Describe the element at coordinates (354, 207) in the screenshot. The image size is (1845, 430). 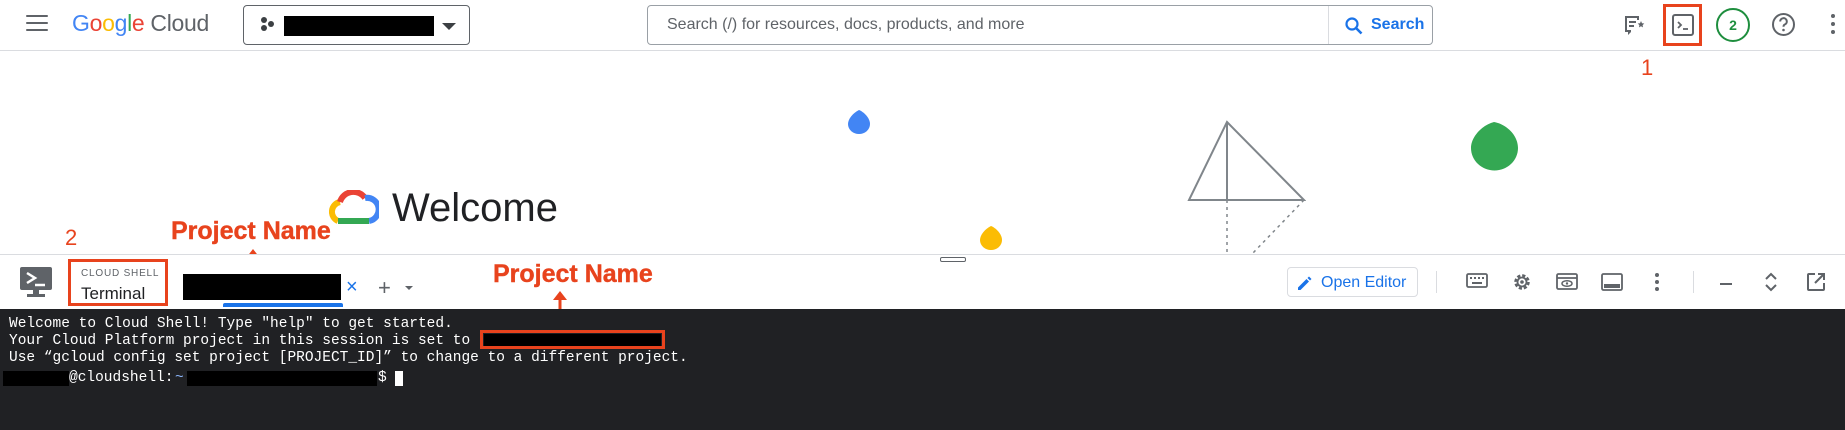
I see `gcp-logo-icon` at that location.